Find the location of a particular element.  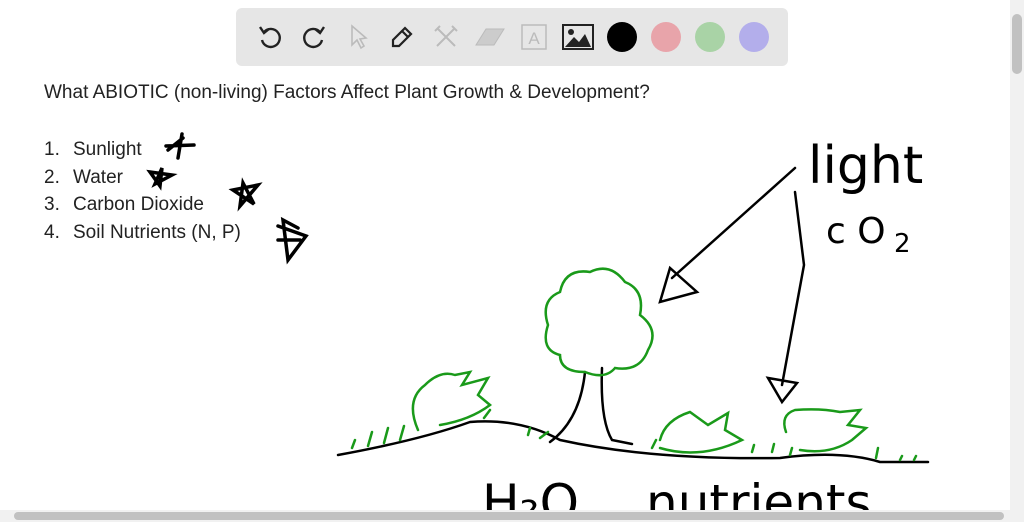

ground-line is located at coordinates (633, 442).